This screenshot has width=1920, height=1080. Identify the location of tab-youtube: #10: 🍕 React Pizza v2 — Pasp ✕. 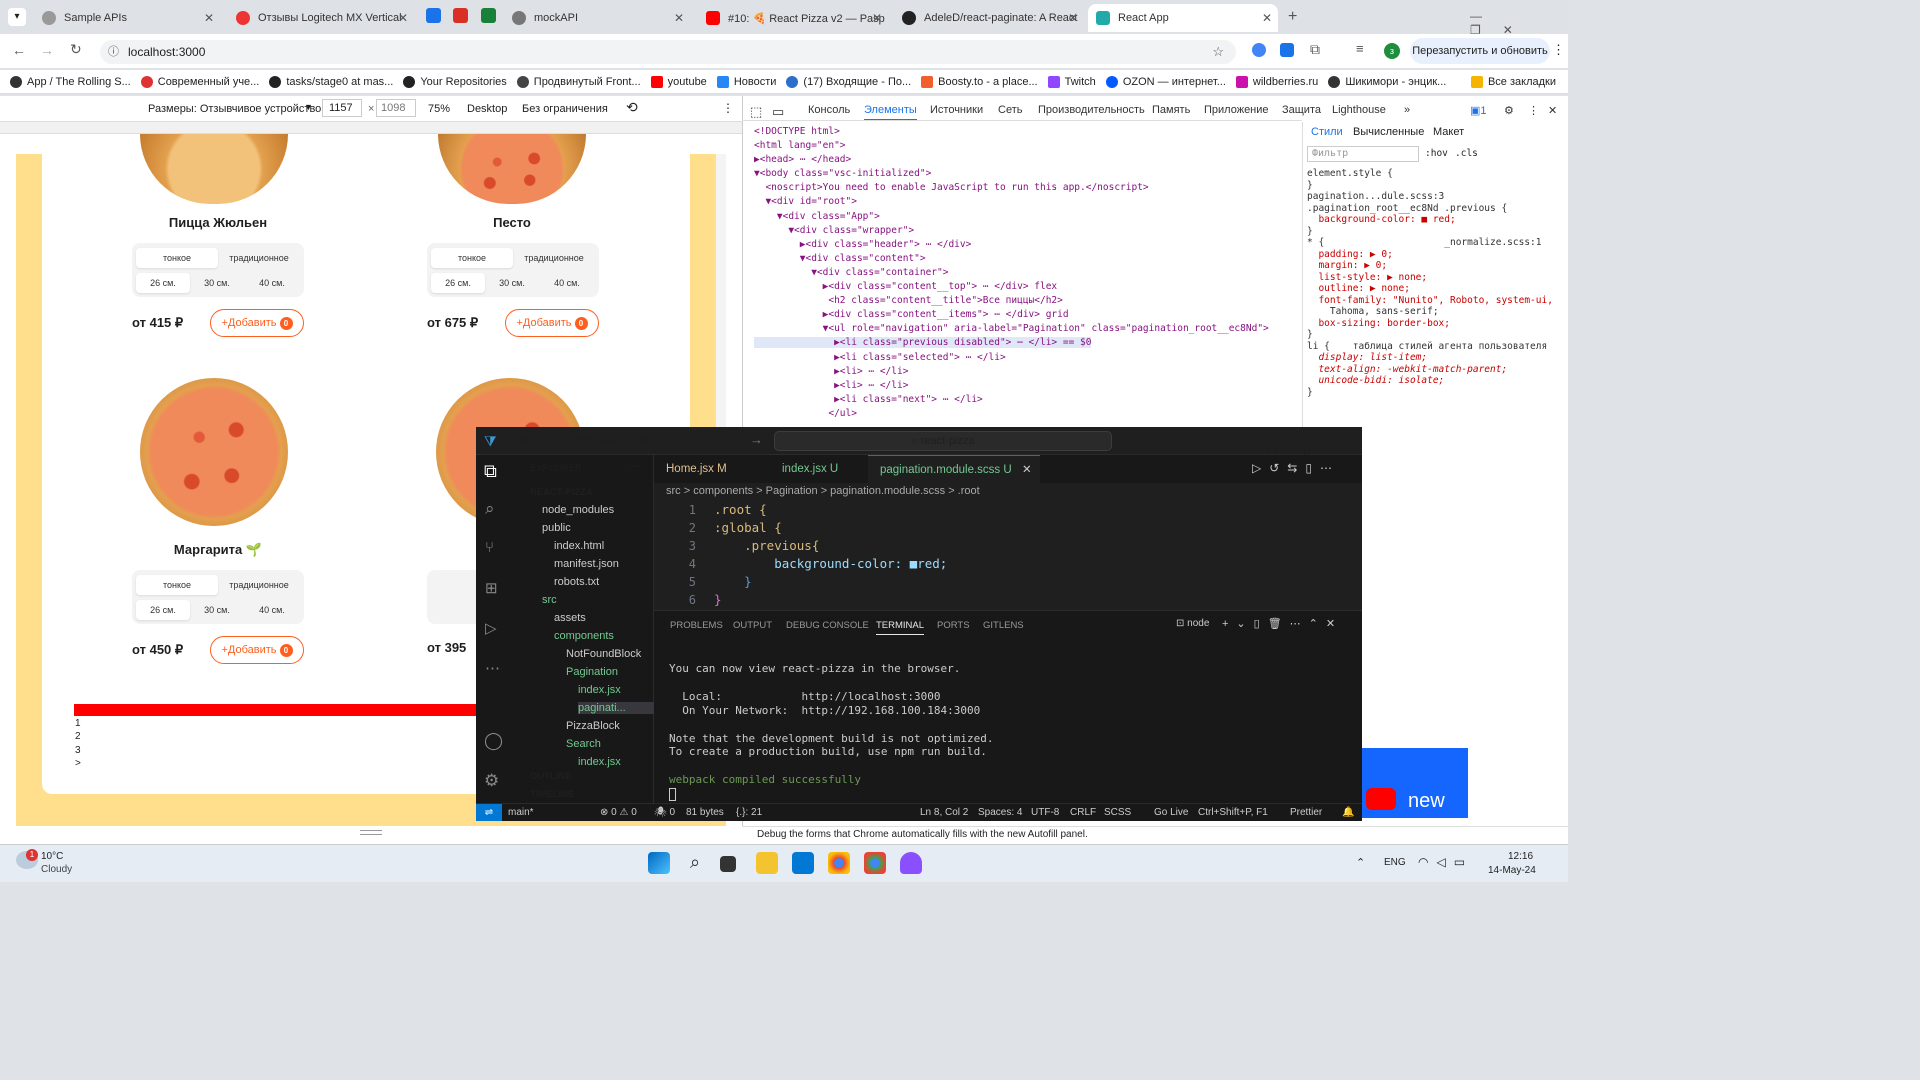
(793, 18).